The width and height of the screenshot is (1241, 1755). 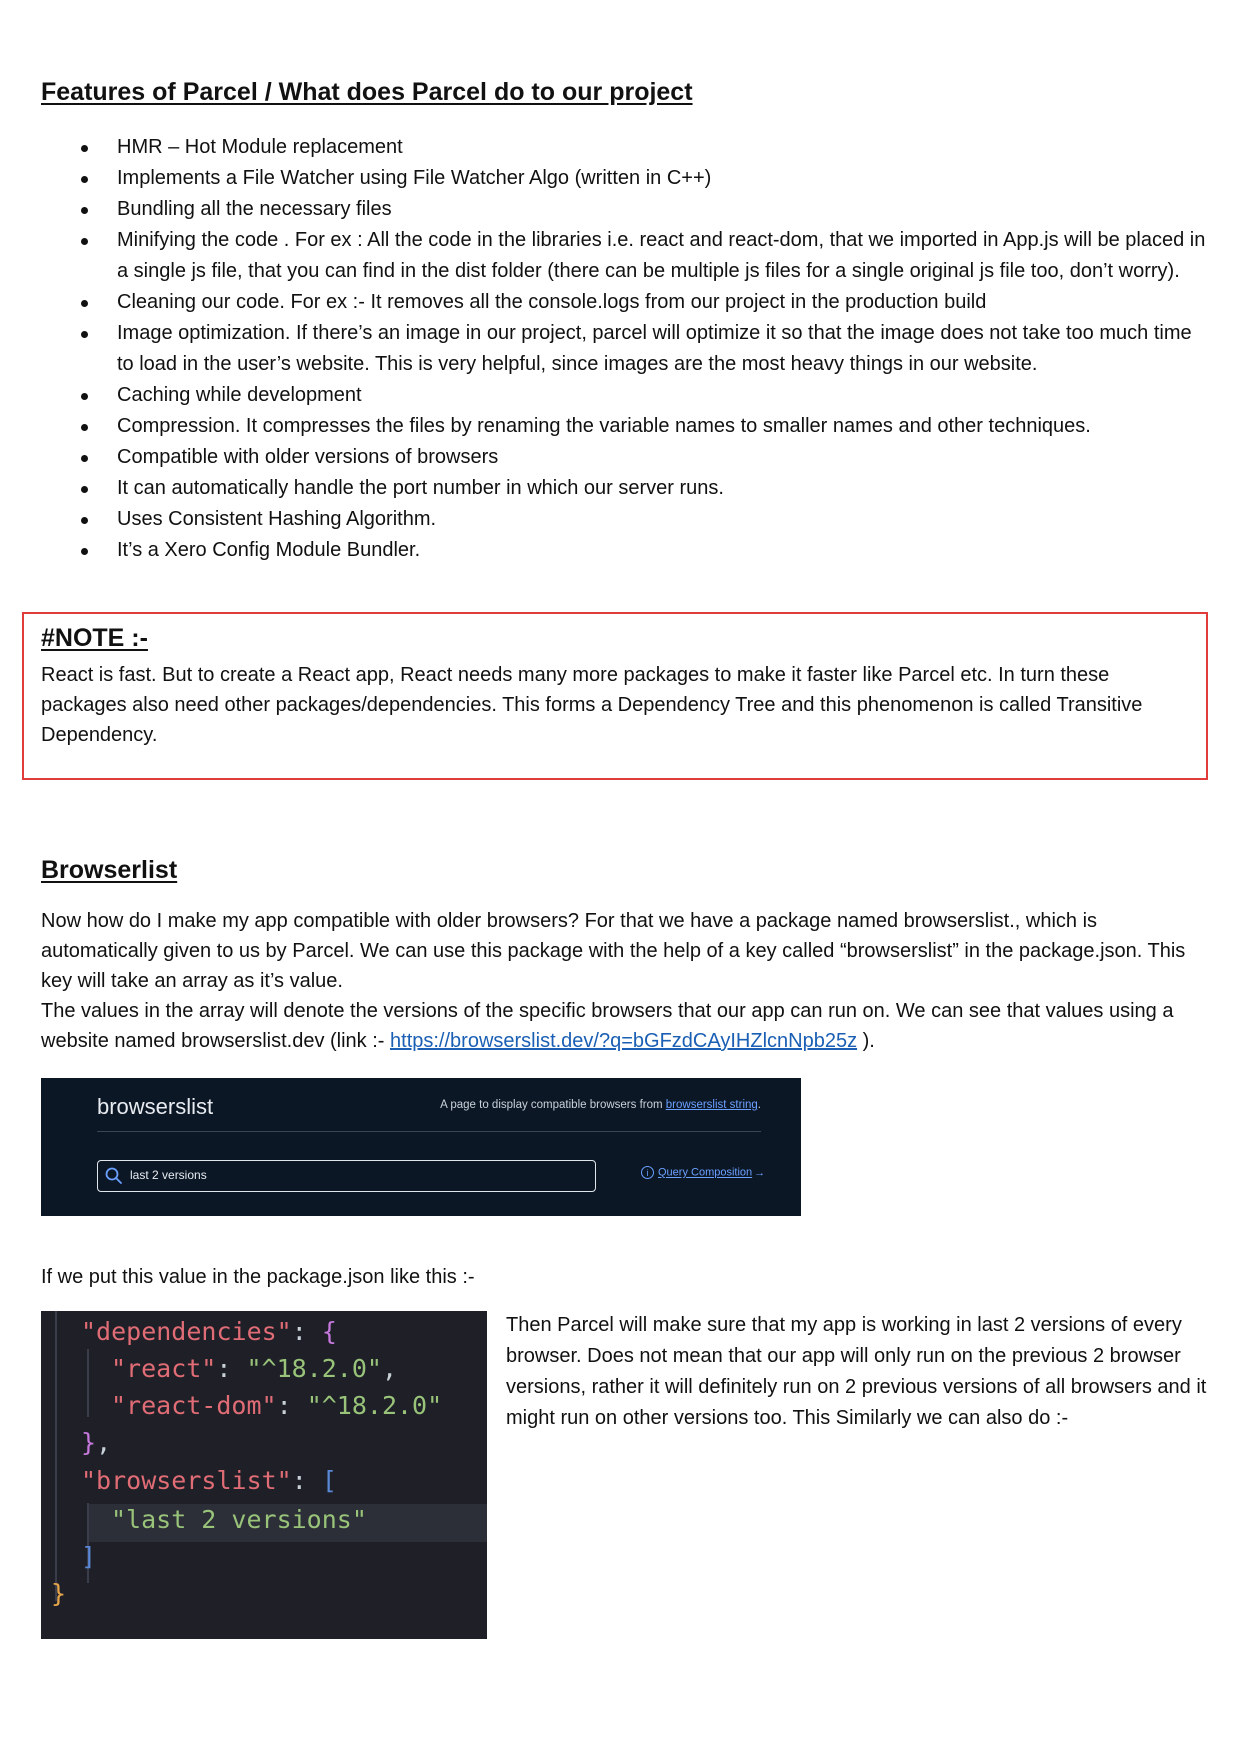 I want to click on divider, so click(x=429, y=1131).